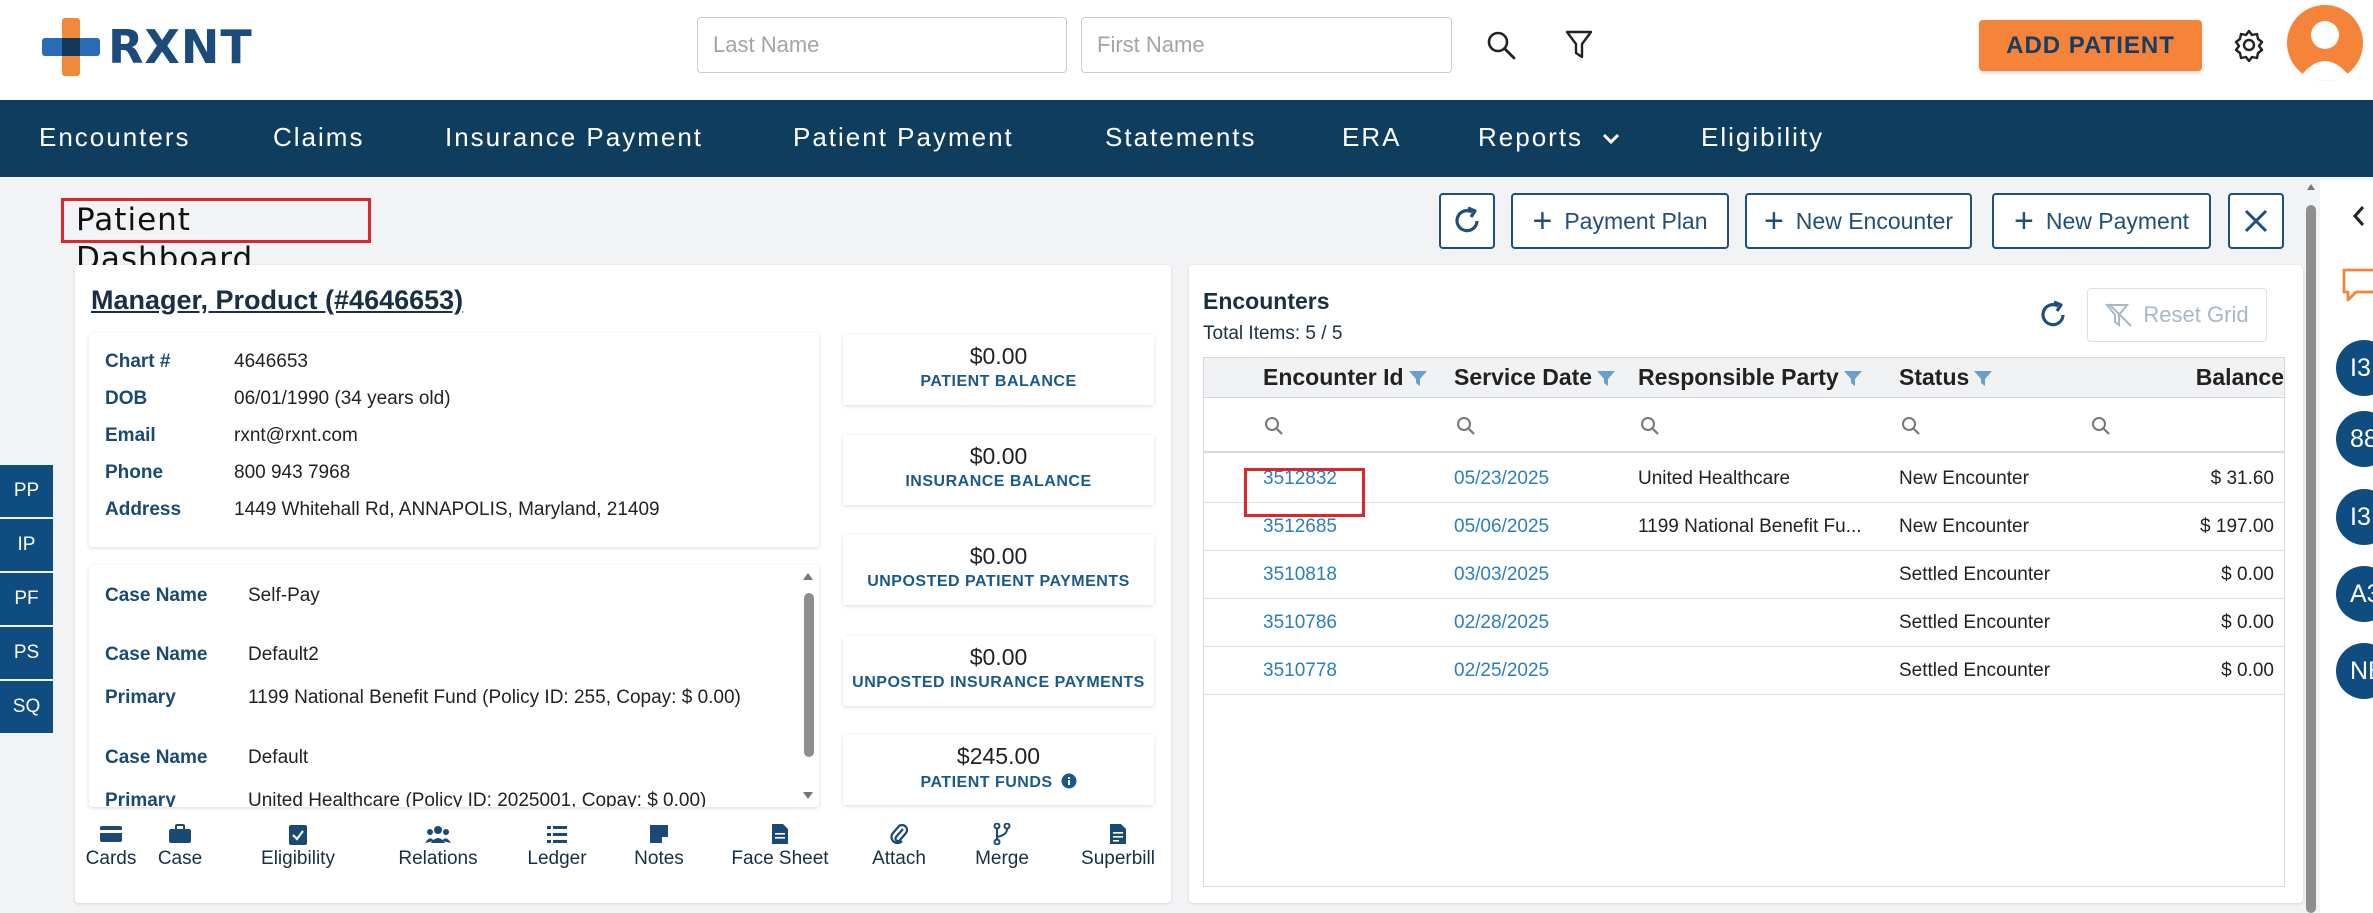  Describe the element at coordinates (115, 137) in the screenshot. I see `nav-encounters: Encounters` at that location.